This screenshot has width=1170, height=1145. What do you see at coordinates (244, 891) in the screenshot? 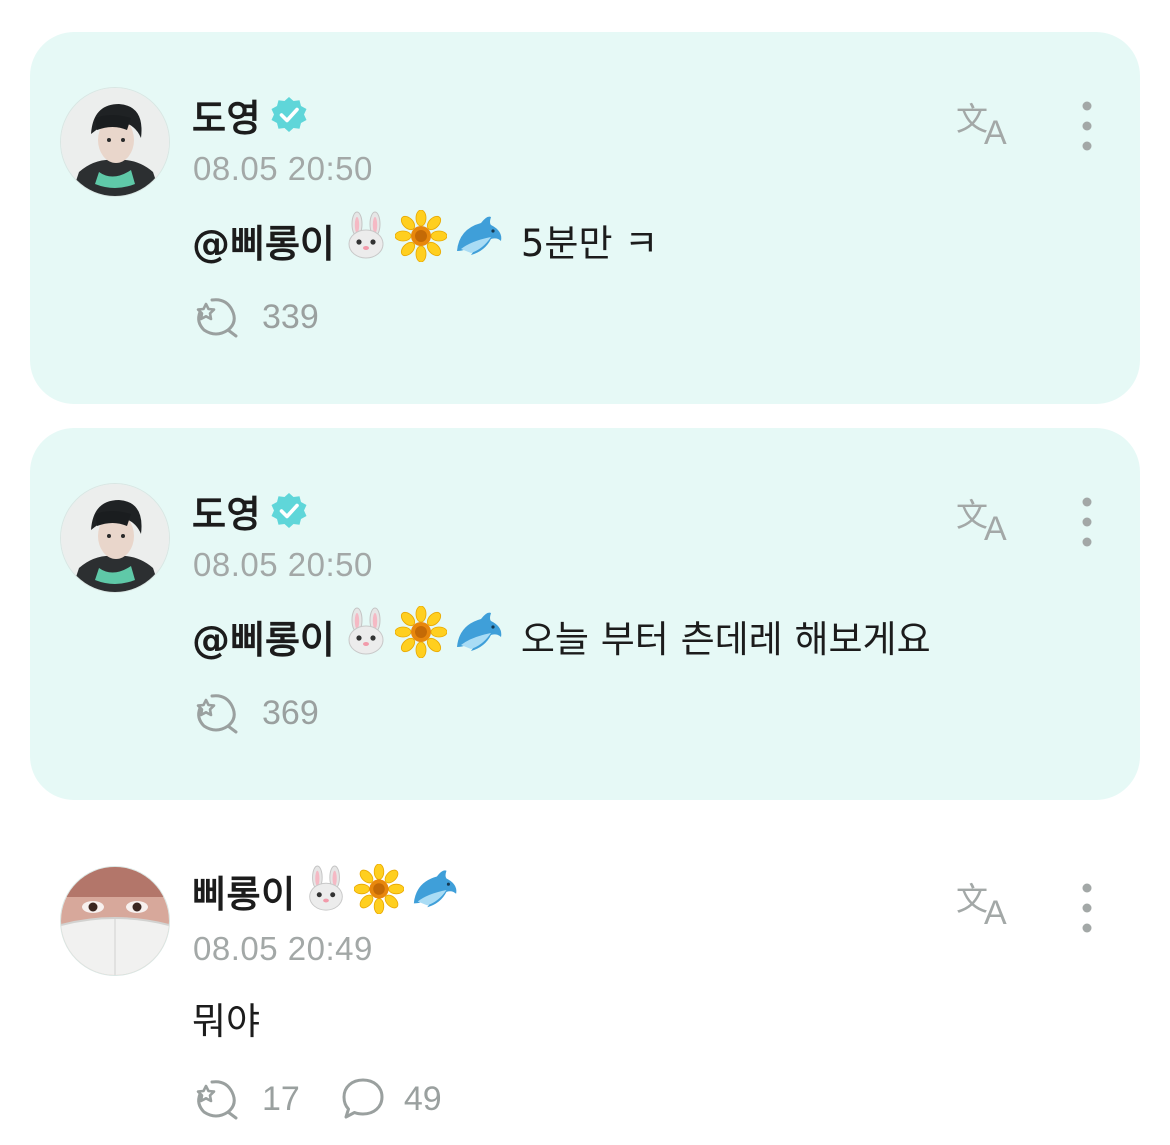
I see `author-name: 삐롱이` at bounding box center [244, 891].